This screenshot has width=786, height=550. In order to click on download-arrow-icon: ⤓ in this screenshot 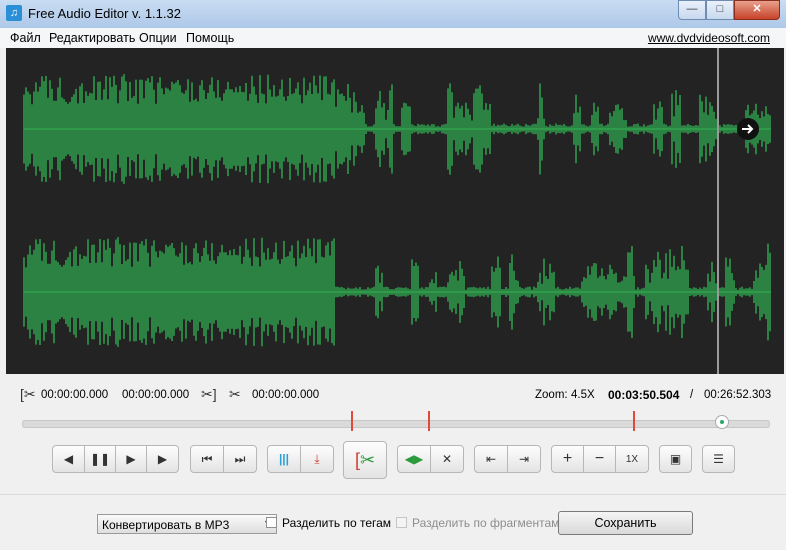, I will do `click(317, 458)`.